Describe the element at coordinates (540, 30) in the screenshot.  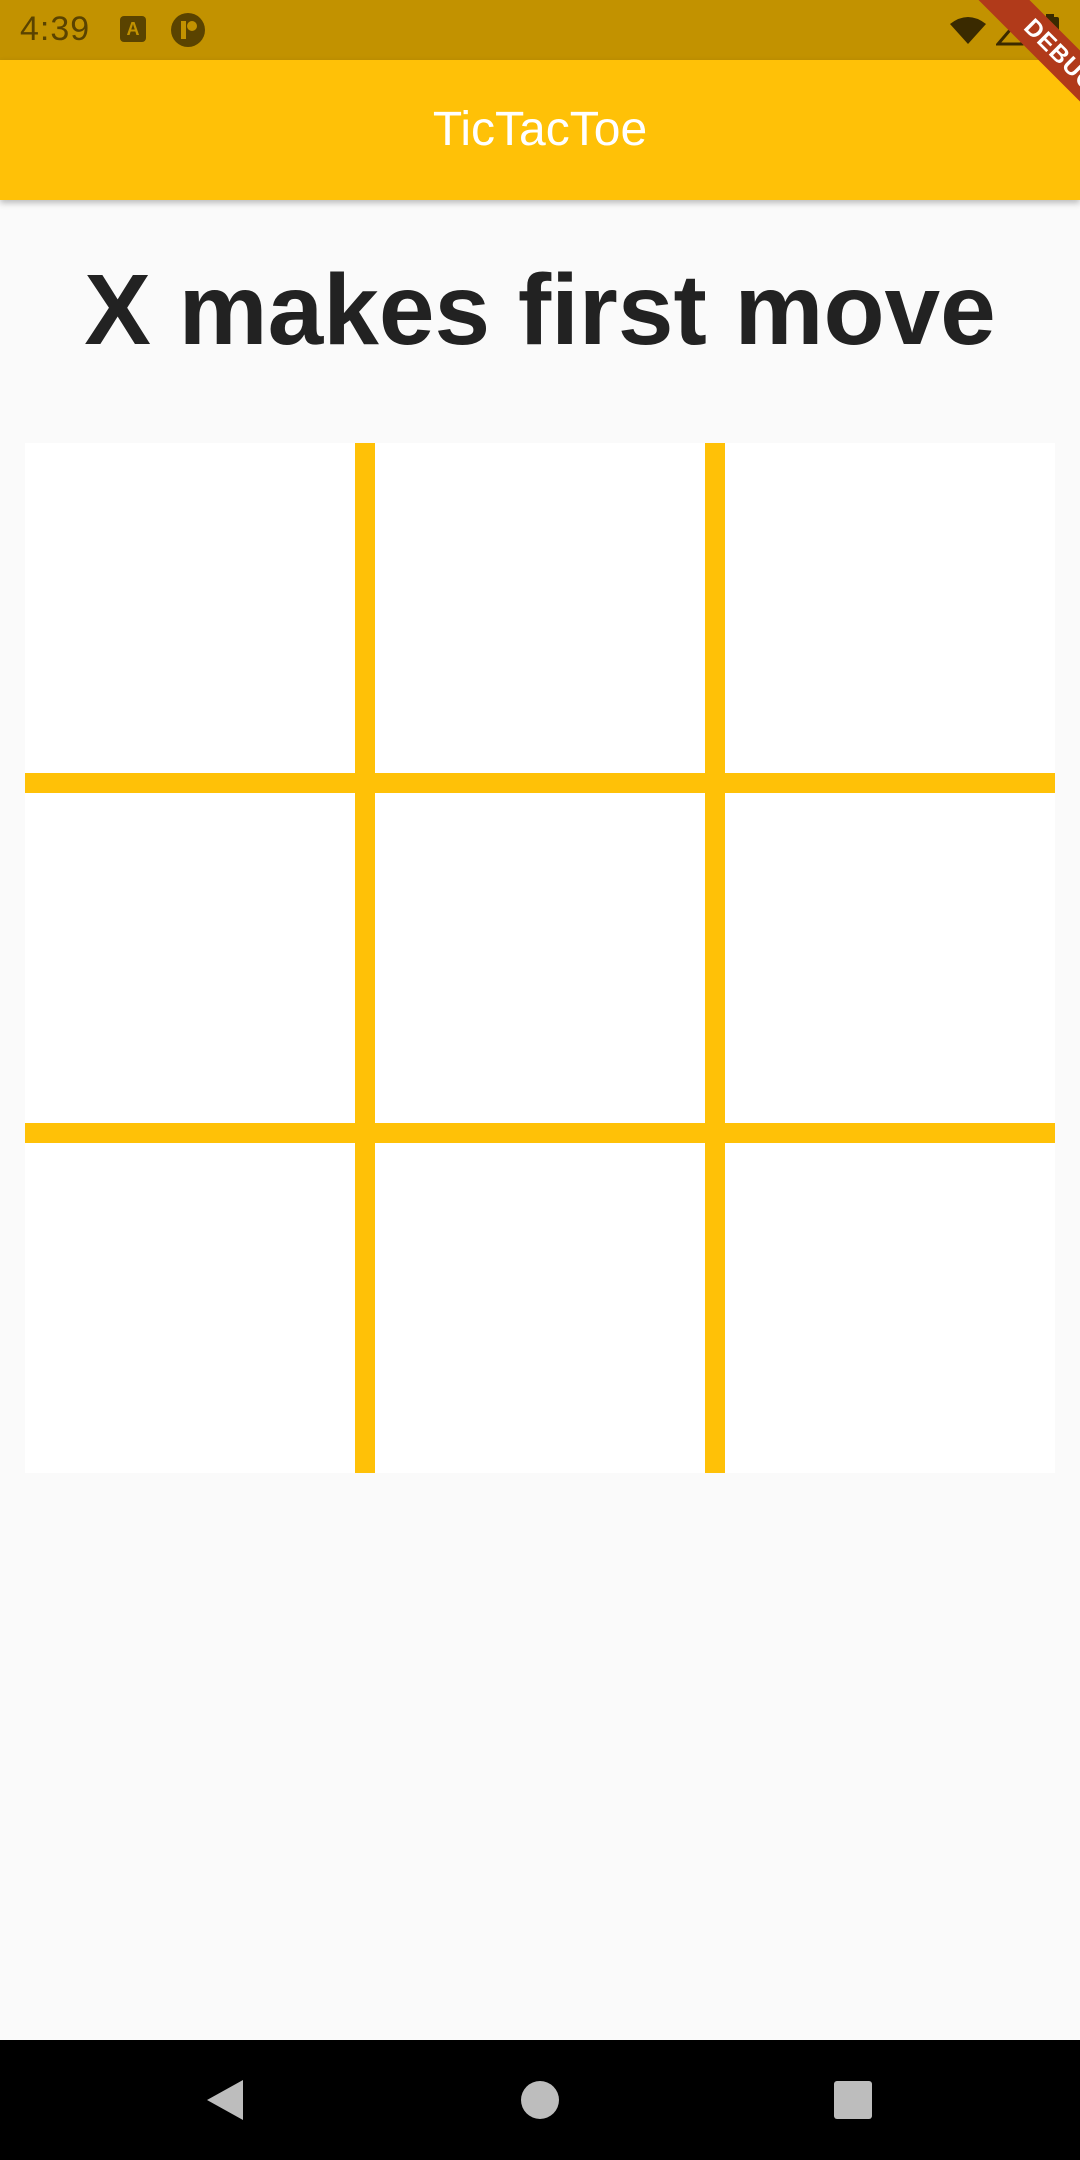
I see `status-bar: 4:39 A` at that location.